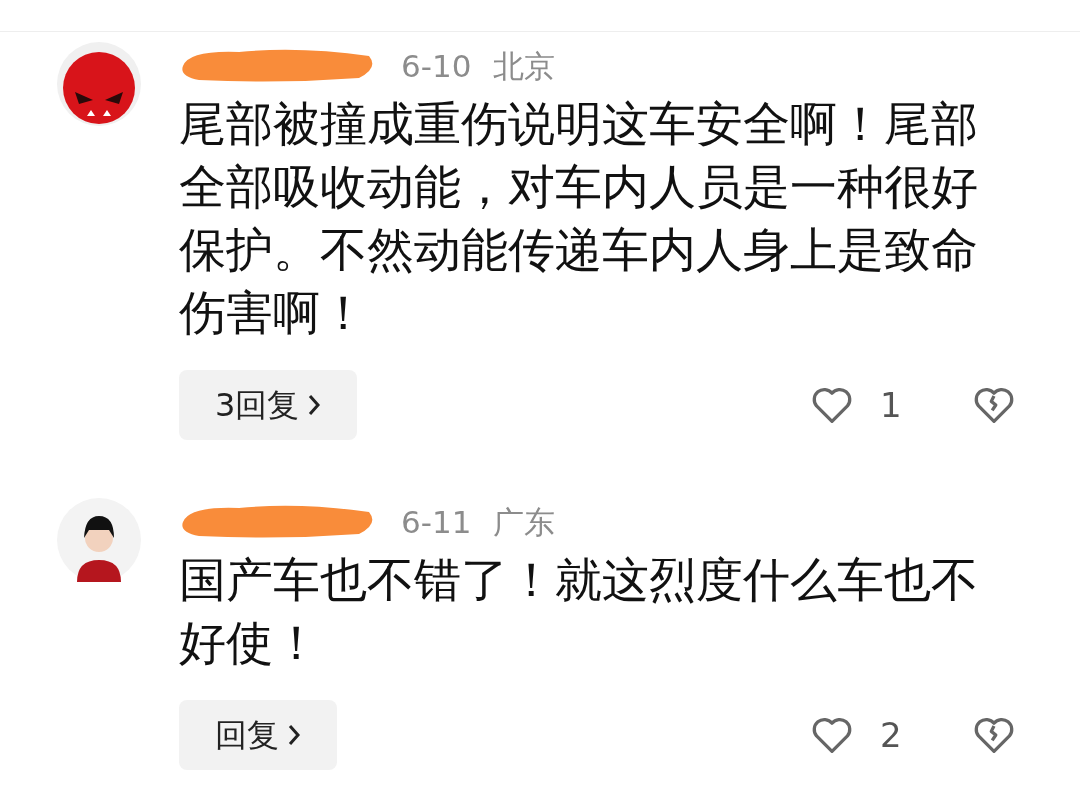  What do you see at coordinates (258, 735) in the screenshot?
I see `replies-button: 回复` at bounding box center [258, 735].